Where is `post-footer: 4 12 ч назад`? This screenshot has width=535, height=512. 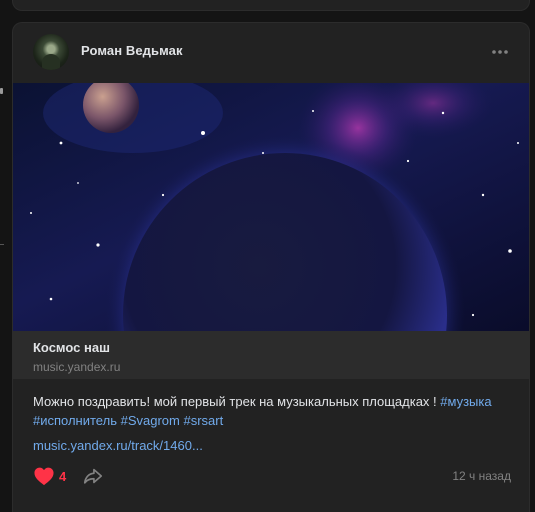
post-footer: 4 12 ч назад is located at coordinates (271, 478).